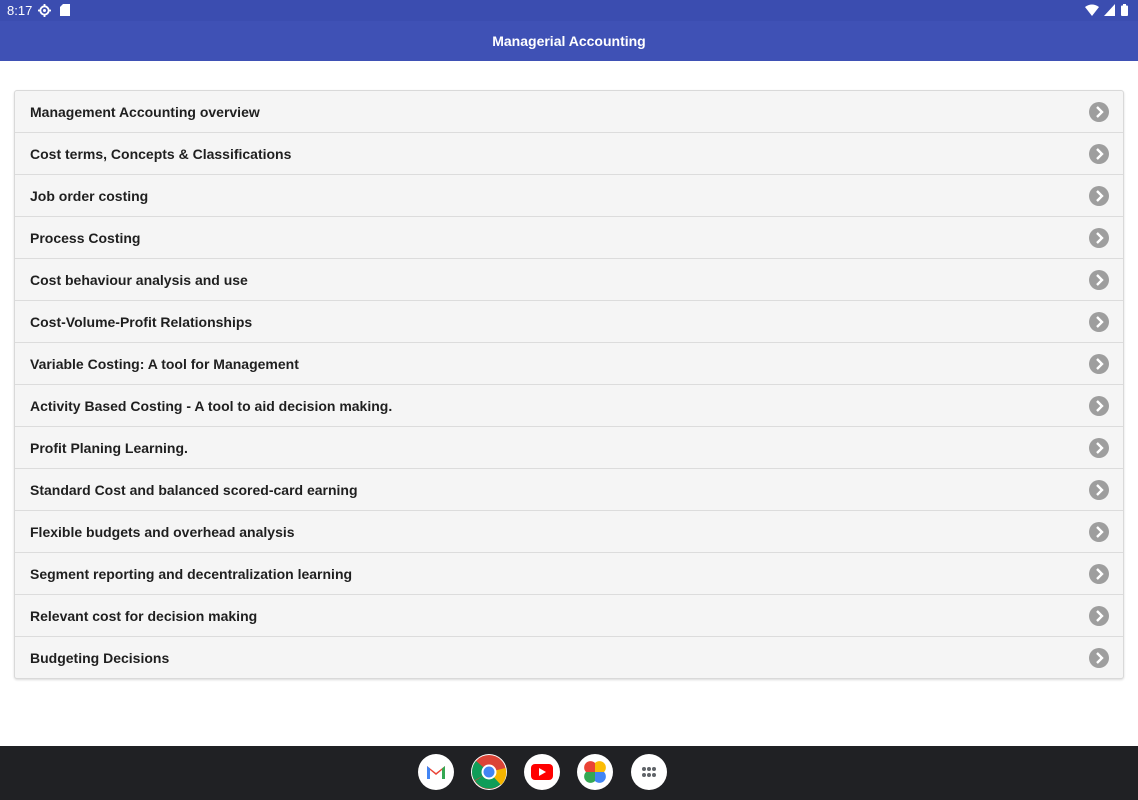  Describe the element at coordinates (569, 196) in the screenshot. I see `list-item: Job order costing` at that location.